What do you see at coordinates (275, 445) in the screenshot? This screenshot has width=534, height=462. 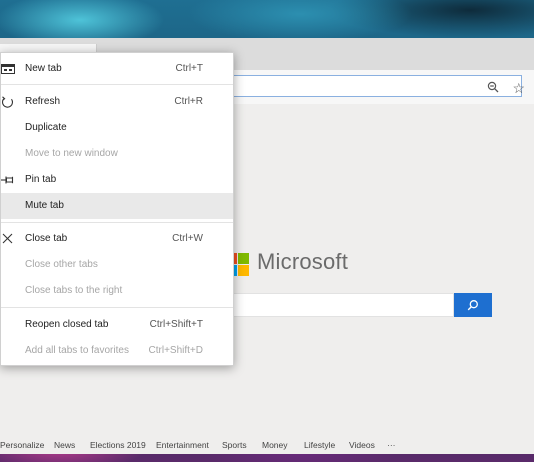 I see `news-link-money: Money` at bounding box center [275, 445].